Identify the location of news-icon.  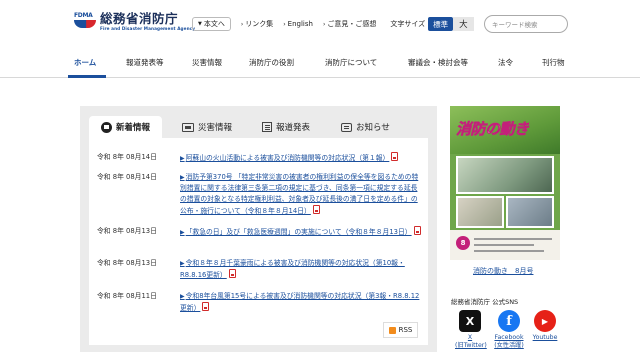
(106, 127).